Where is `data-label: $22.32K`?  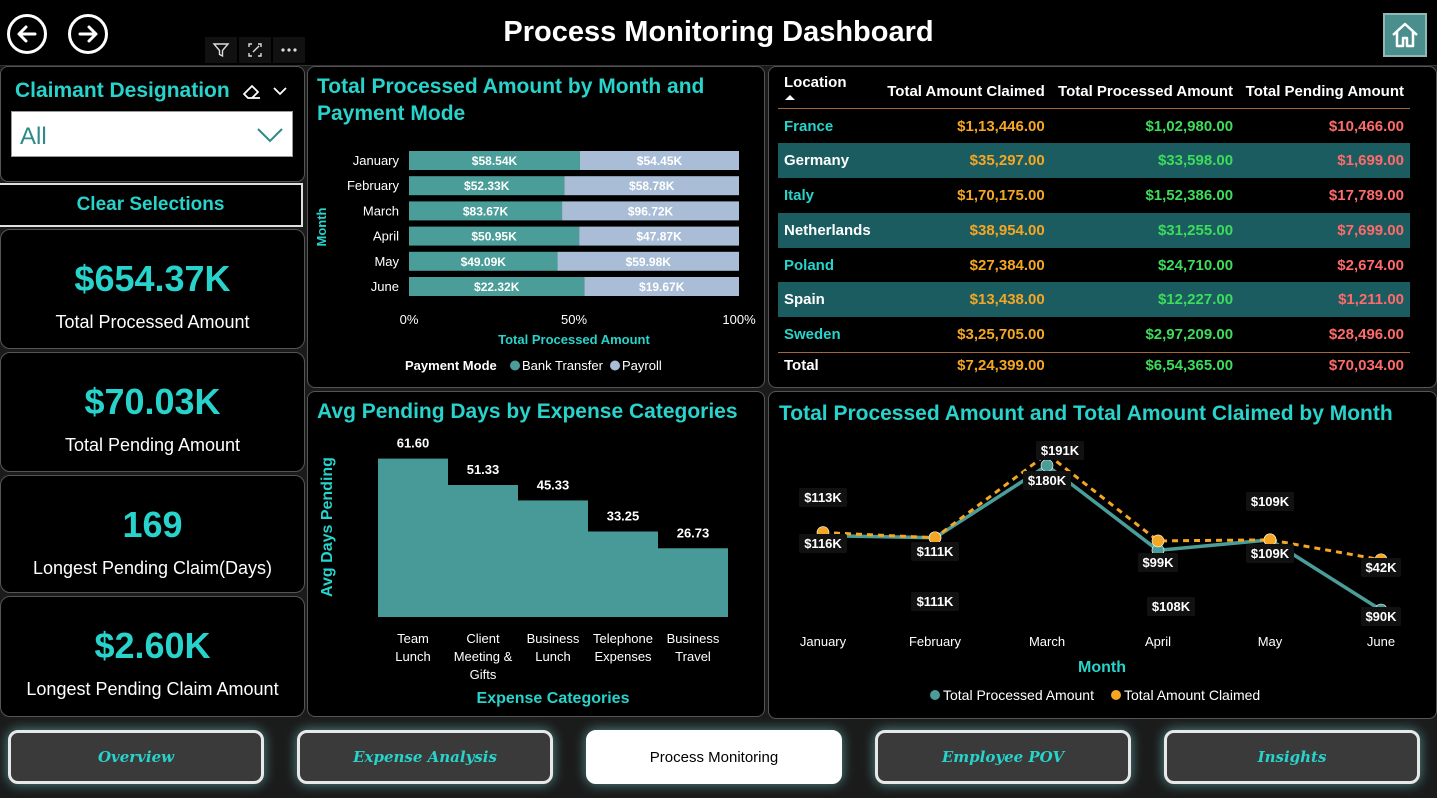
data-label: $22.32K is located at coordinates (497, 287).